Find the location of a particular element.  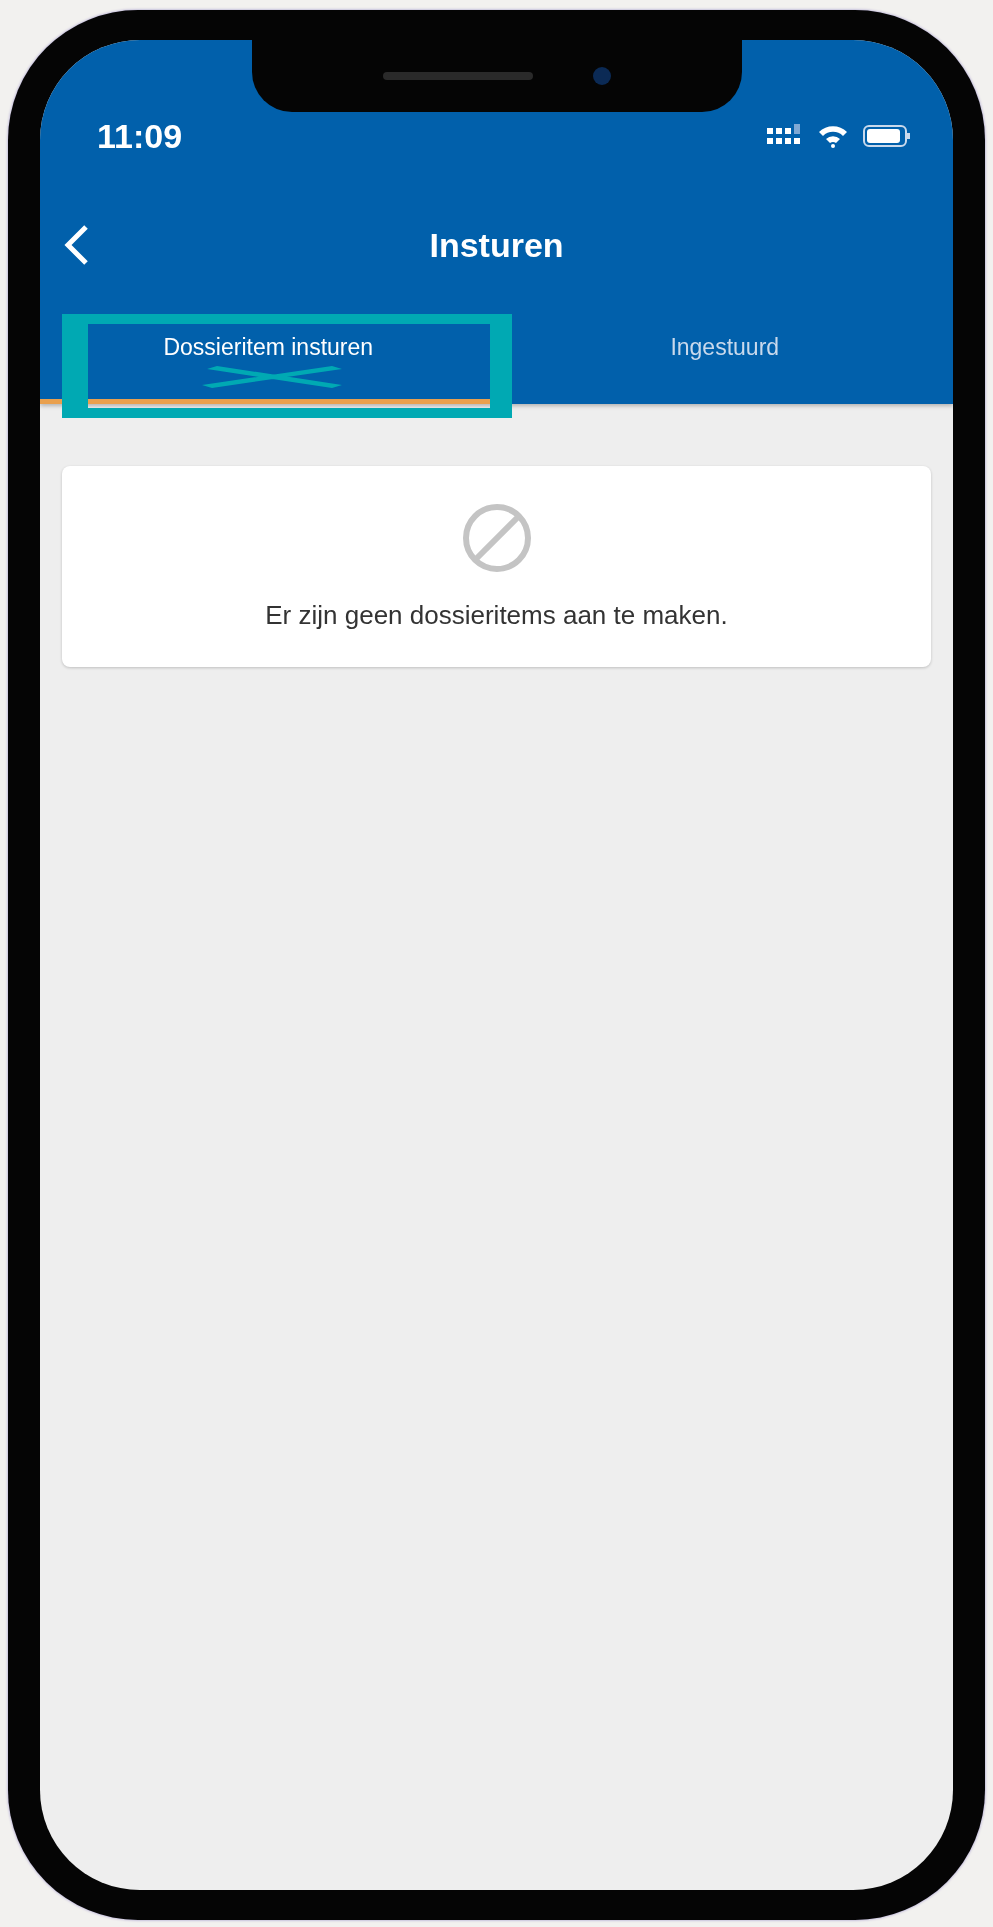

wifi-icon is located at coordinates (833, 136).